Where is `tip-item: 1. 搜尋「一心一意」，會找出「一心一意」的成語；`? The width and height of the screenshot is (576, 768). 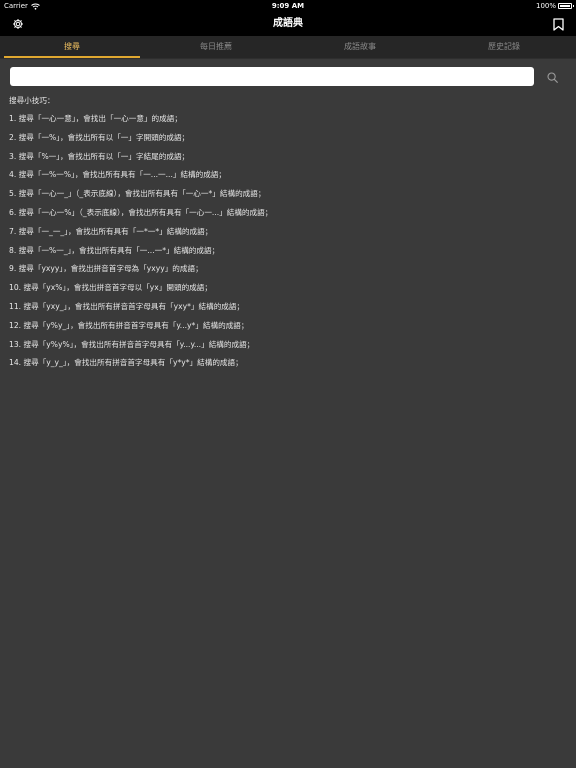
tip-item: 1. 搜尋「一心一意」，會找出「一心一意」的成語； is located at coordinates (95, 118).